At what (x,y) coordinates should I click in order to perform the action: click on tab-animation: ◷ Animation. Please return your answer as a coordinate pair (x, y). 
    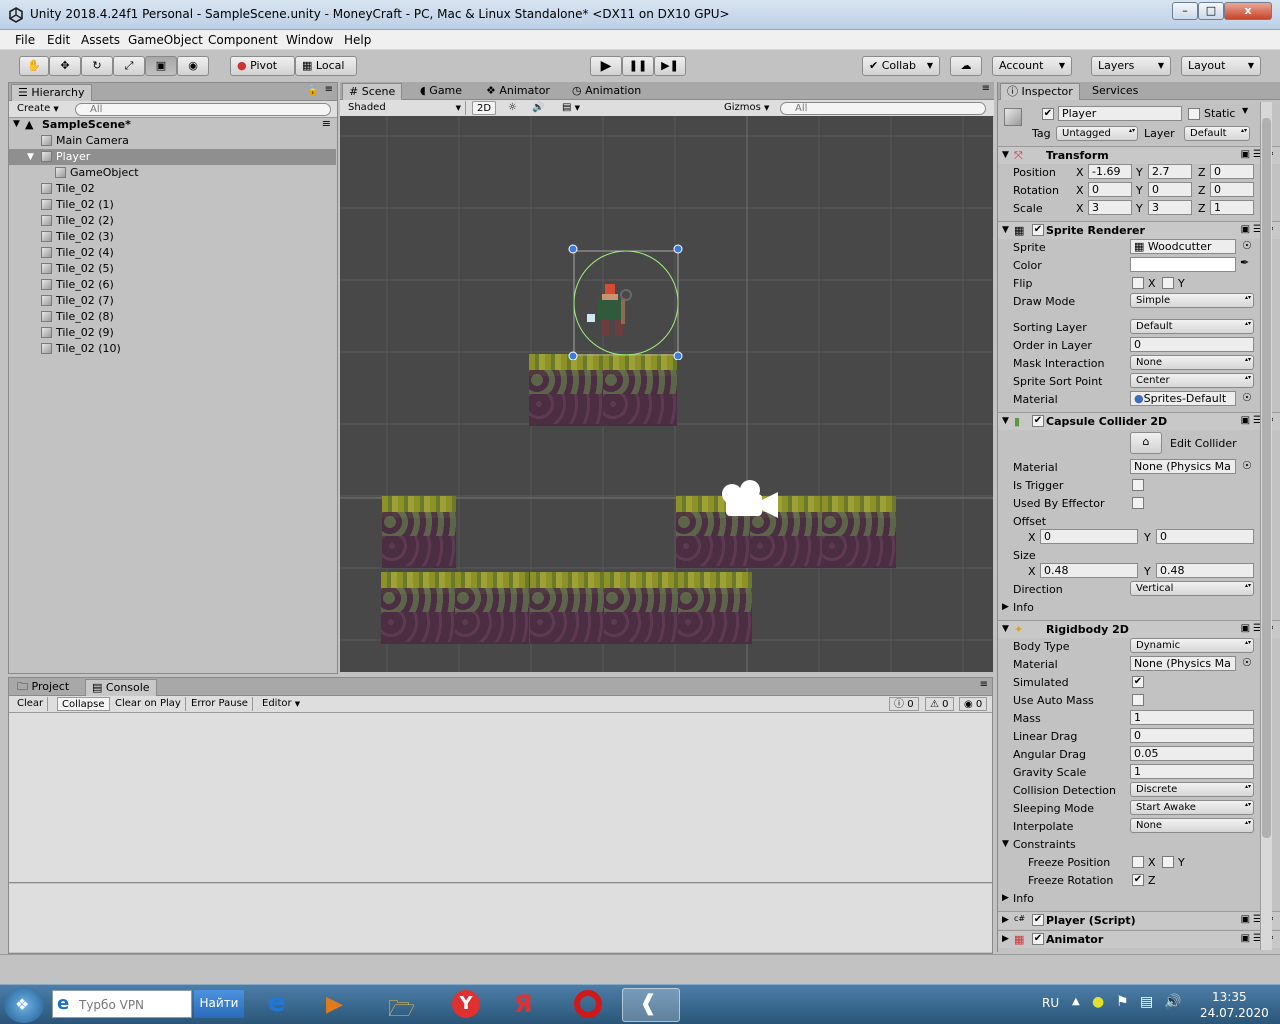
    Looking at the image, I should click on (606, 91).